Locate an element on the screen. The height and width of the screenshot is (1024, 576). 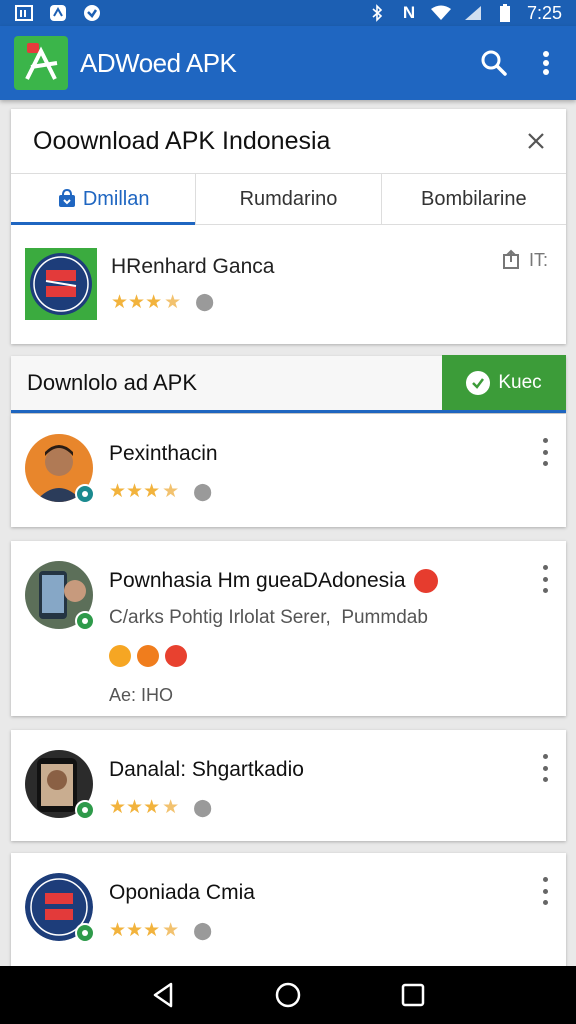
list-item-subtitle: C/arks Pohtig Irlolat Serer, Pummdab is located at coordinates (268, 617).